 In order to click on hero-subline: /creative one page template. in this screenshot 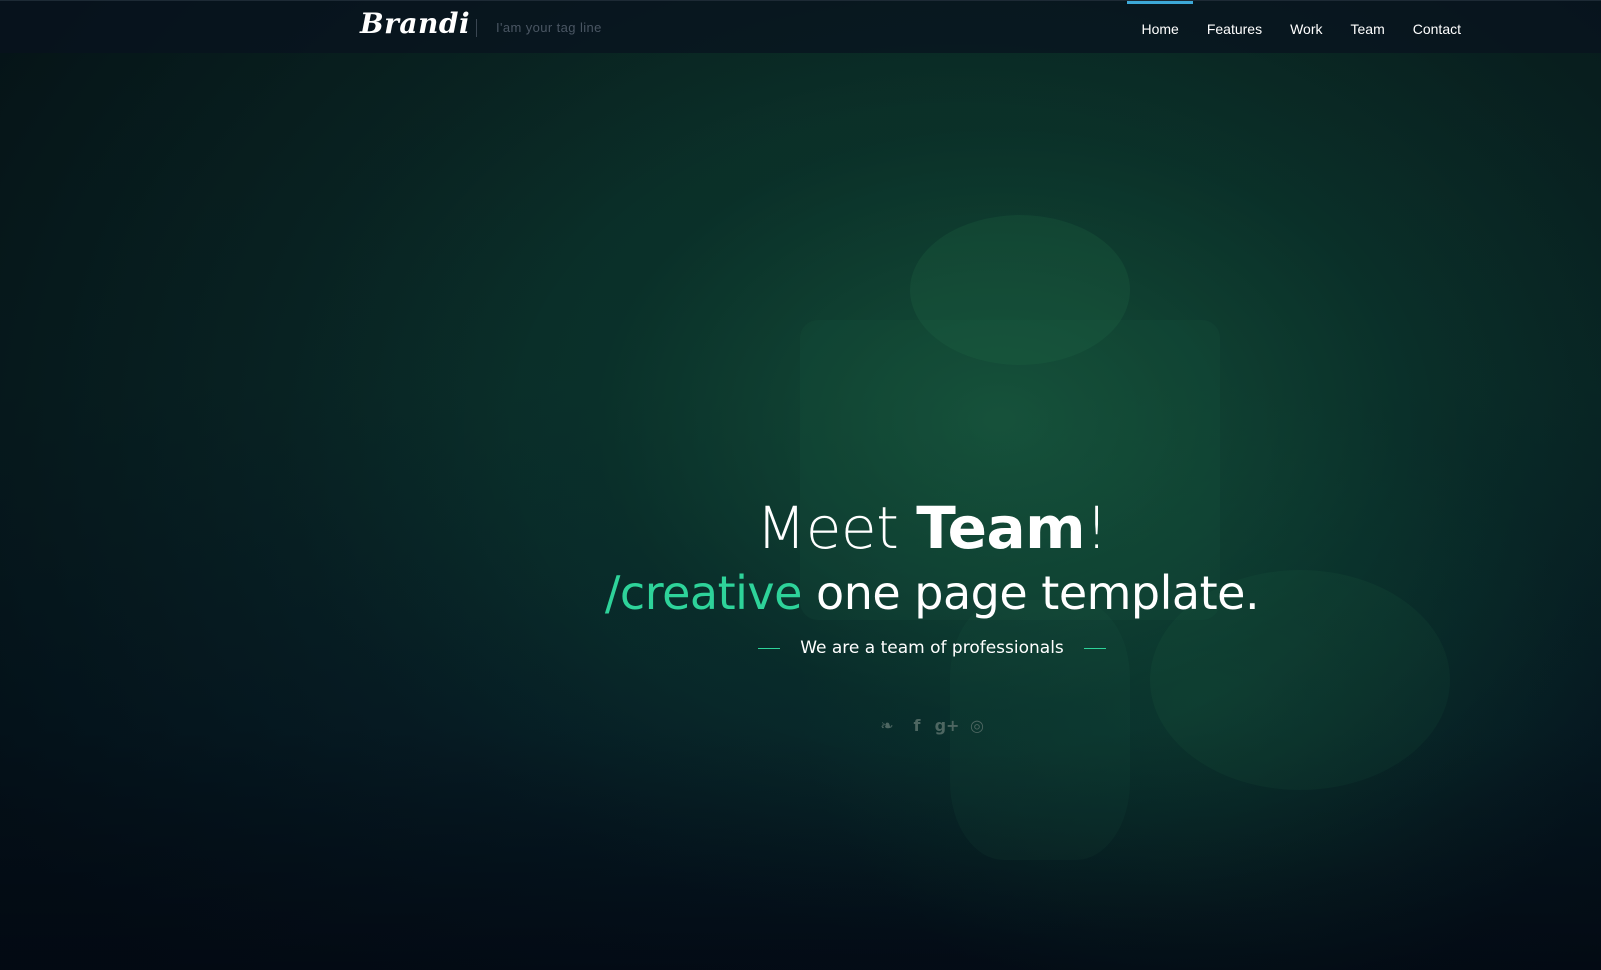, I will do `click(800, 593)`.